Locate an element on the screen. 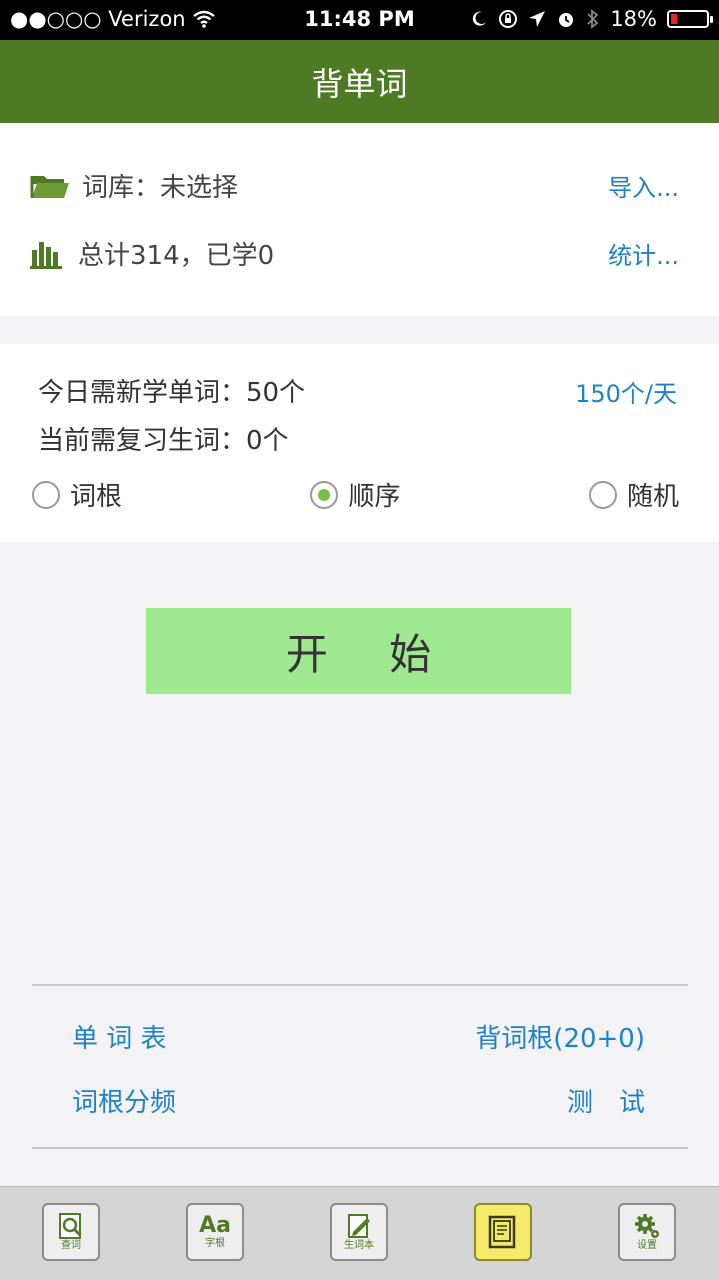 This screenshot has width=719, height=1280. stats-label: 总计314，已学0 is located at coordinates (176, 256).